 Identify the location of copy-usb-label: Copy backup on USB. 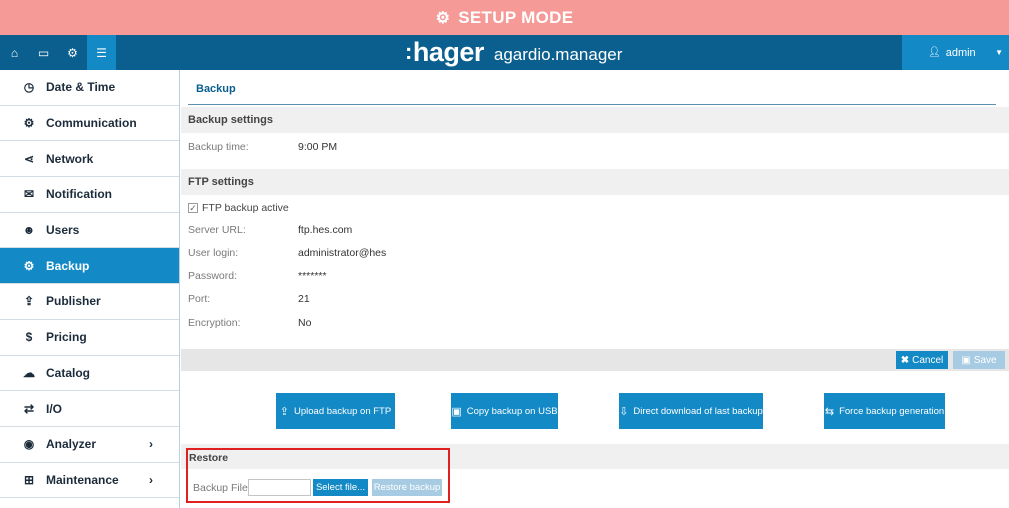
(512, 411).